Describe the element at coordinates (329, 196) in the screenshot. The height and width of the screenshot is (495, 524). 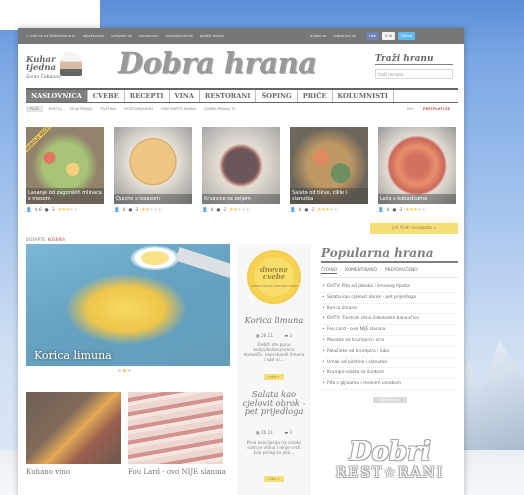
I see `recipe-title: Salata od tikve, cikle i slanutka` at that location.